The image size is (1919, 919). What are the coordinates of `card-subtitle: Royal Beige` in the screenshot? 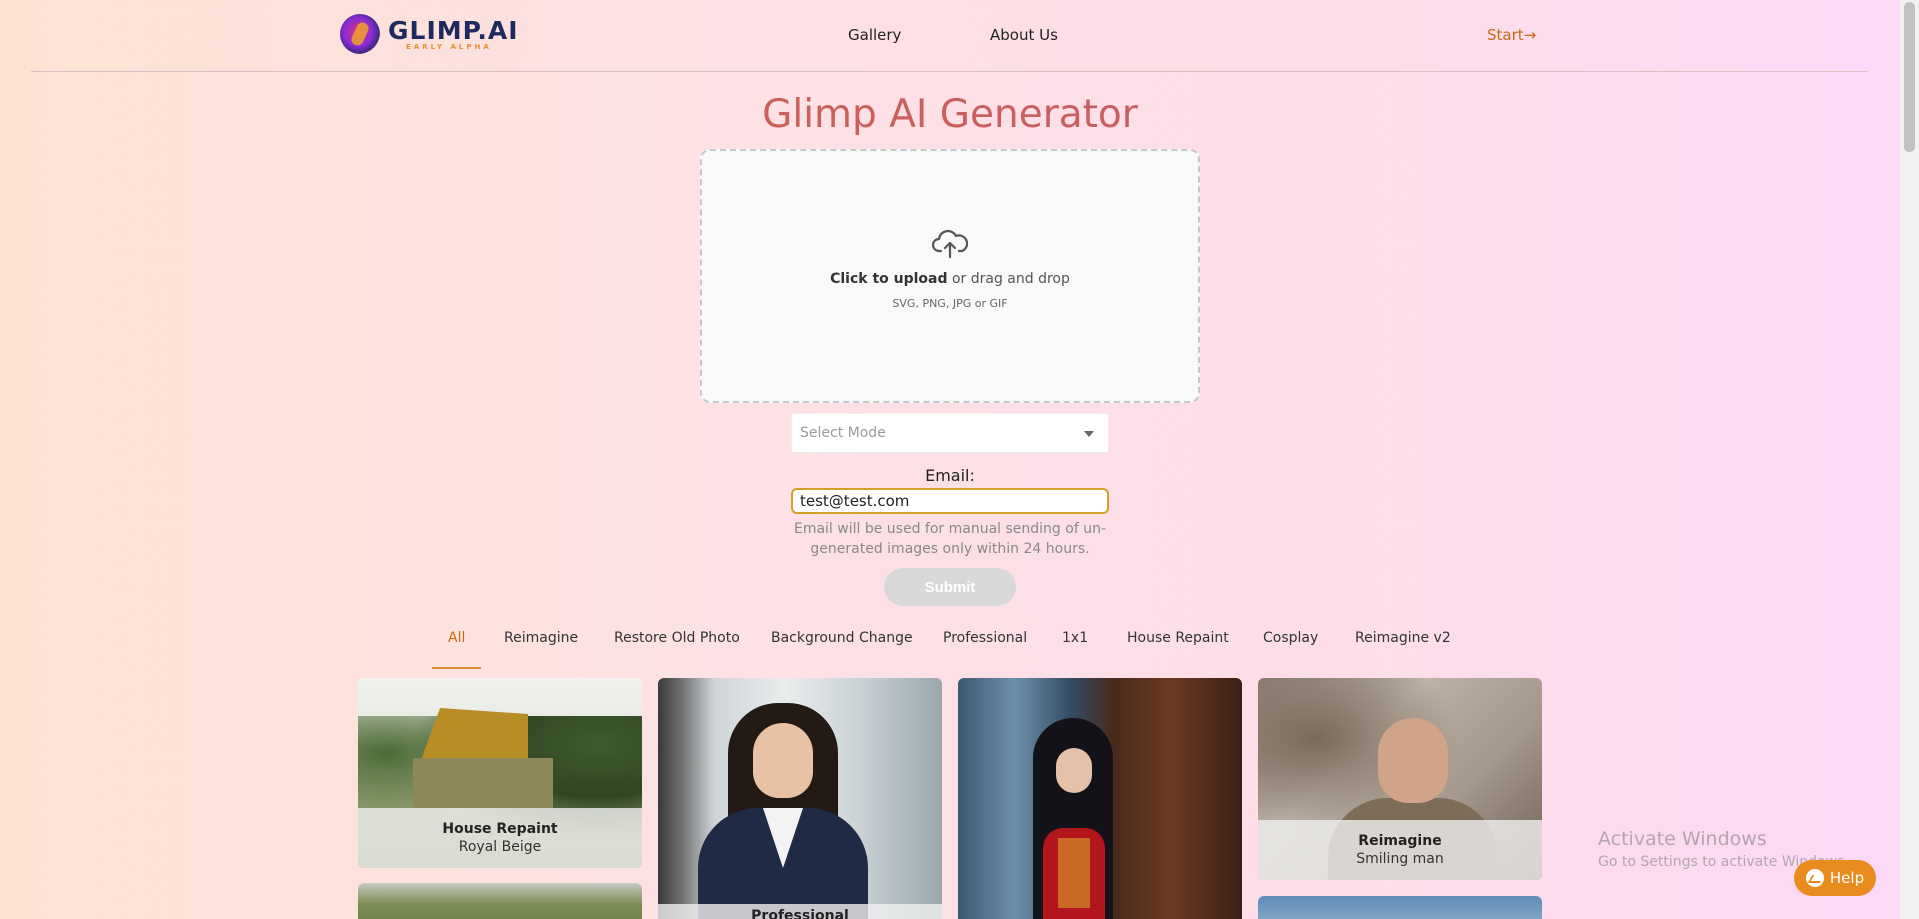 It's located at (500, 847).